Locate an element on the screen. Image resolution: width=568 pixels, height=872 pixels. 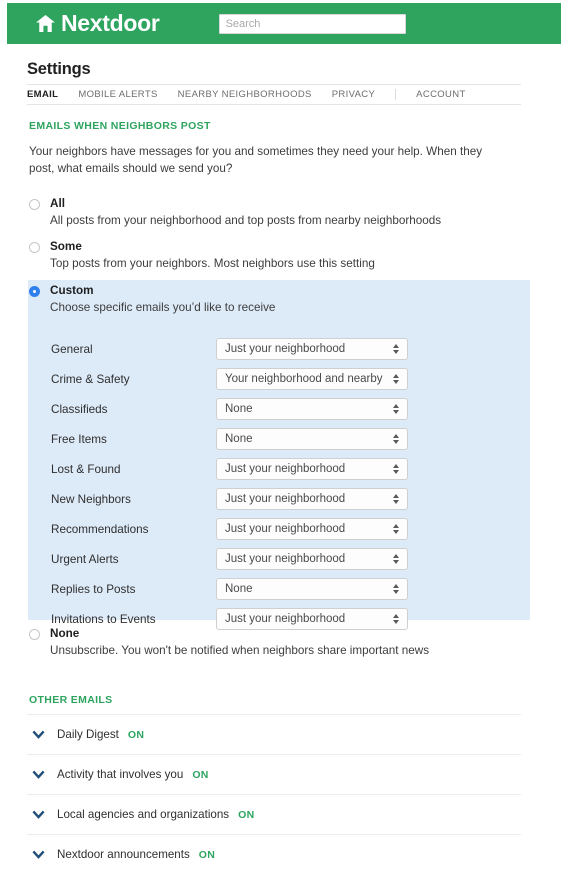
search-box is located at coordinates (312, 23).